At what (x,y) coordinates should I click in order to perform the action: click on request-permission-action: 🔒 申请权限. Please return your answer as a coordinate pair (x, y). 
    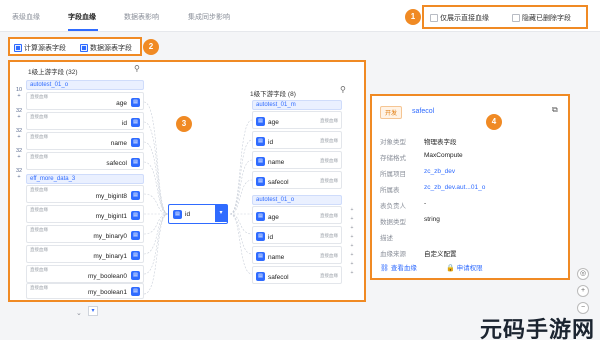
    Looking at the image, I should click on (464, 267).